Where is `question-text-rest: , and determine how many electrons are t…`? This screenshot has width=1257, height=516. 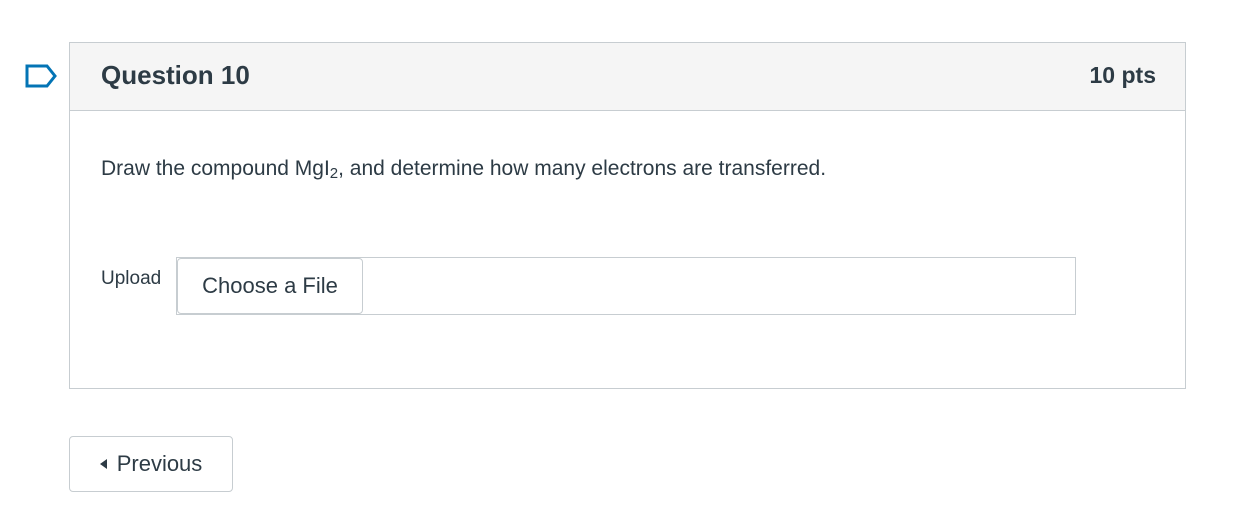 question-text-rest: , and determine how many electrons are t… is located at coordinates (582, 168).